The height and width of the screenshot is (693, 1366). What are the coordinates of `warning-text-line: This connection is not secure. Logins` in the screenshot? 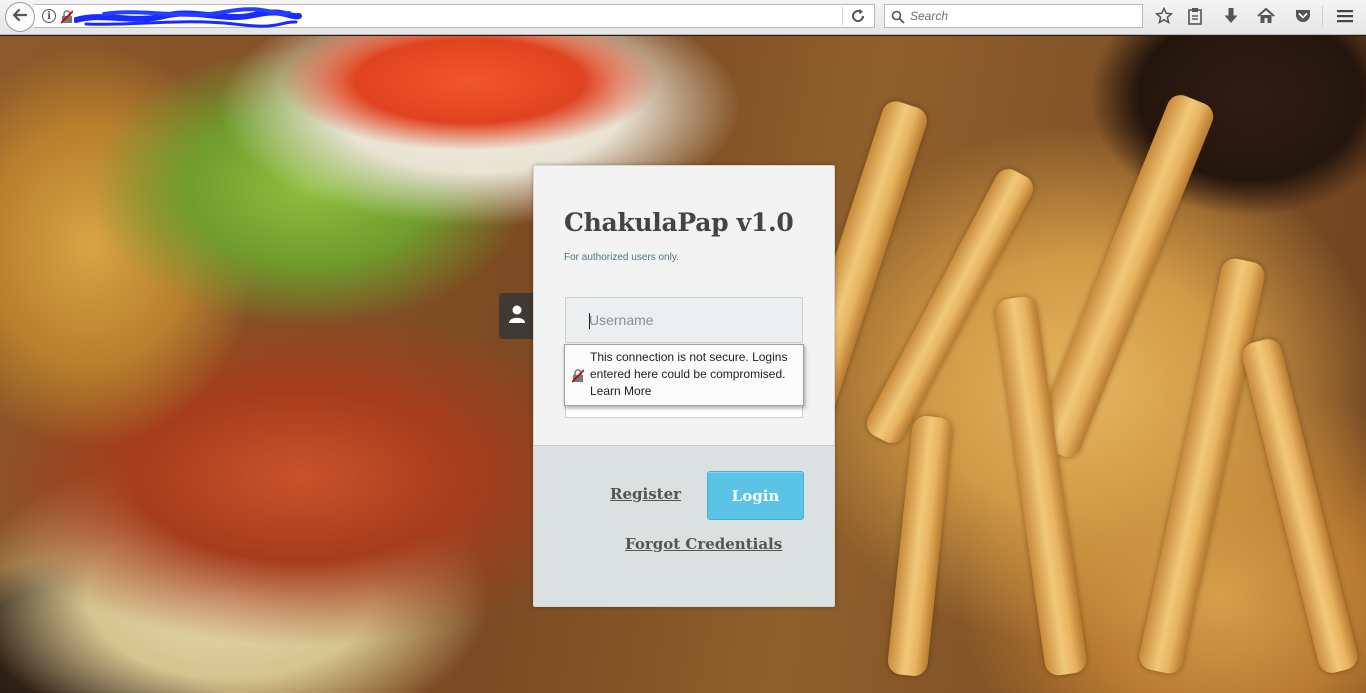 It's located at (689, 357).